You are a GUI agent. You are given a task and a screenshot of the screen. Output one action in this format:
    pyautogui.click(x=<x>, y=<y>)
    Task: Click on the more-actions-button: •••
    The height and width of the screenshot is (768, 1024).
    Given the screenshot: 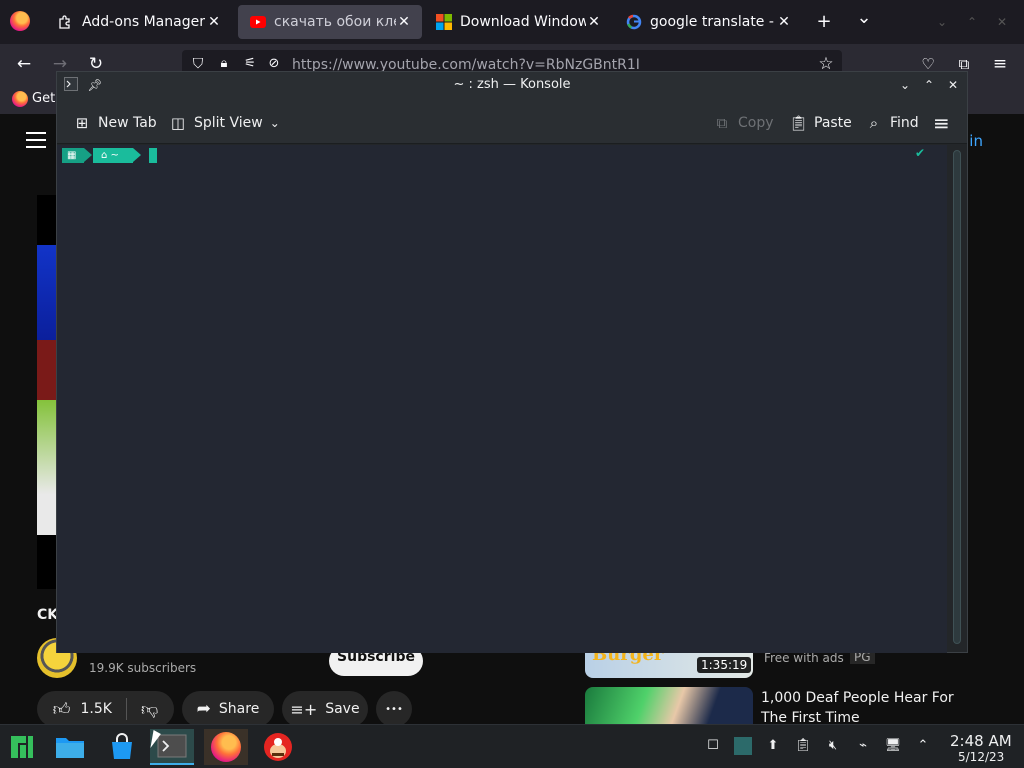 What is the action you would take?
    pyautogui.click(x=394, y=709)
    